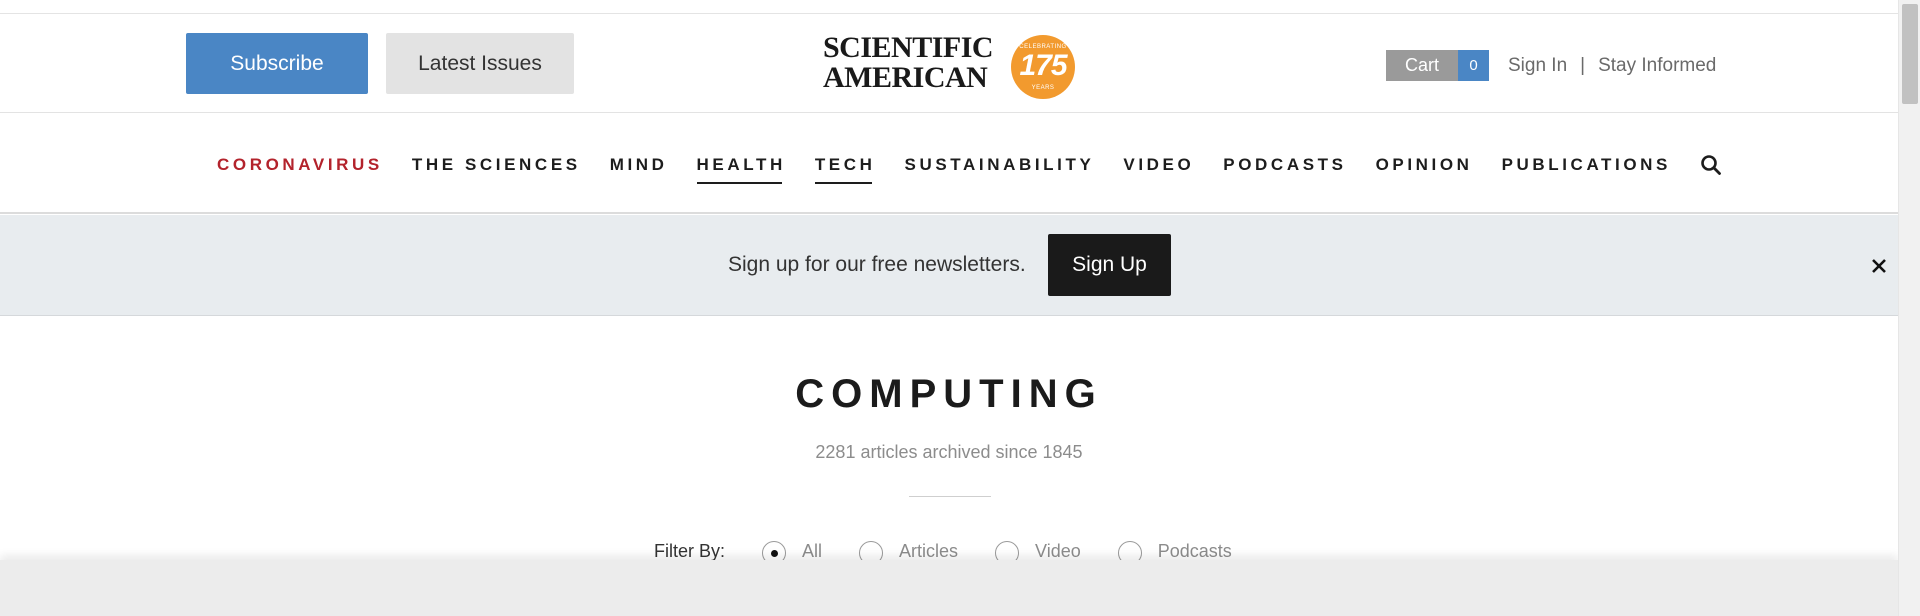 The height and width of the screenshot is (616, 1920). Describe the element at coordinates (277, 63) in the screenshot. I see `subscribe-button: Subscribe` at that location.